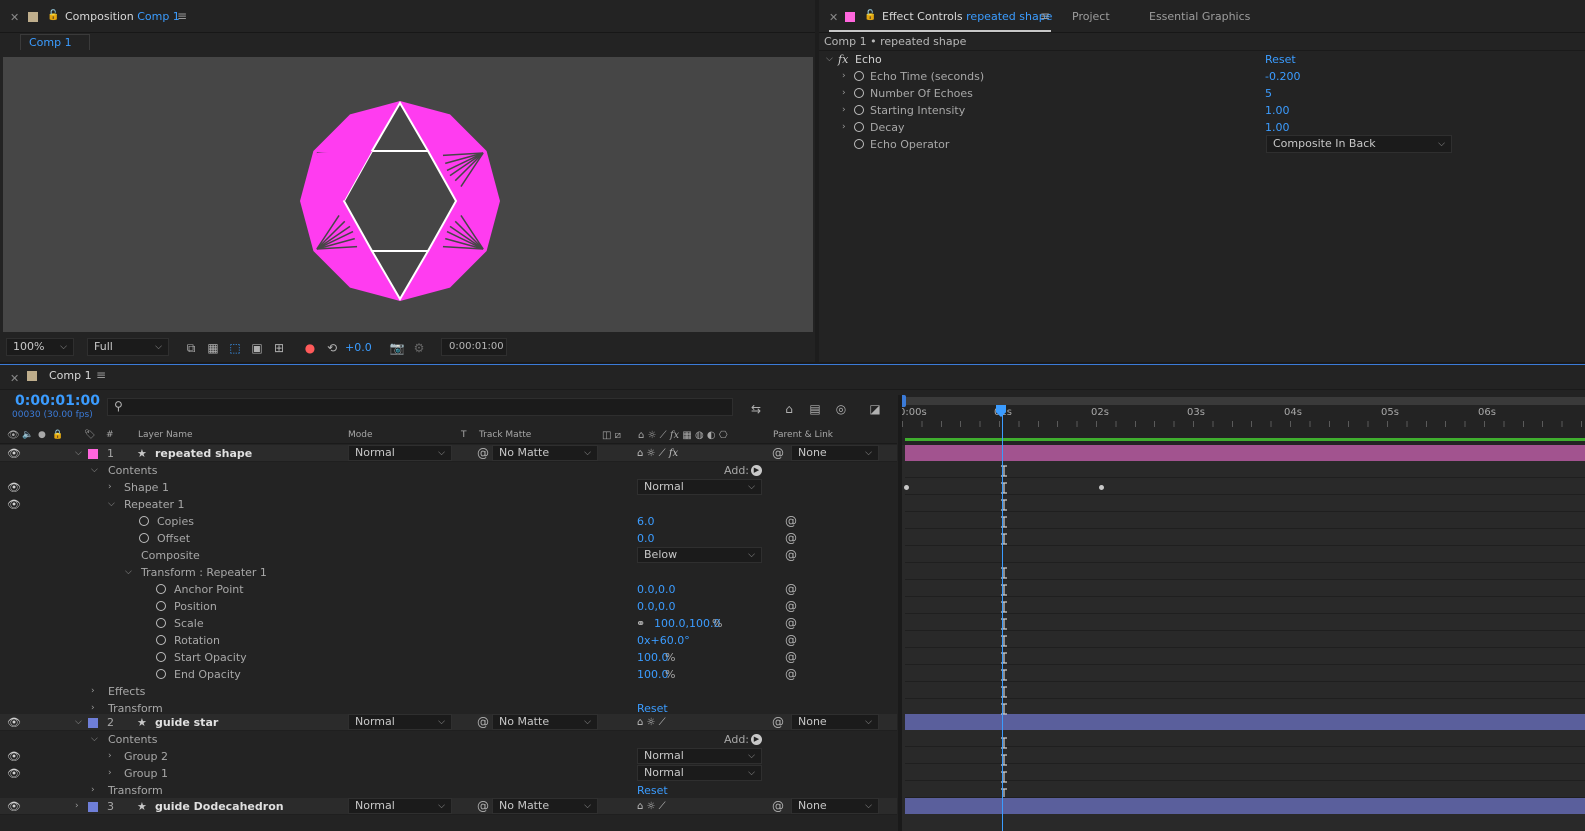  I want to click on tab-project: Project, so click(1091, 17).